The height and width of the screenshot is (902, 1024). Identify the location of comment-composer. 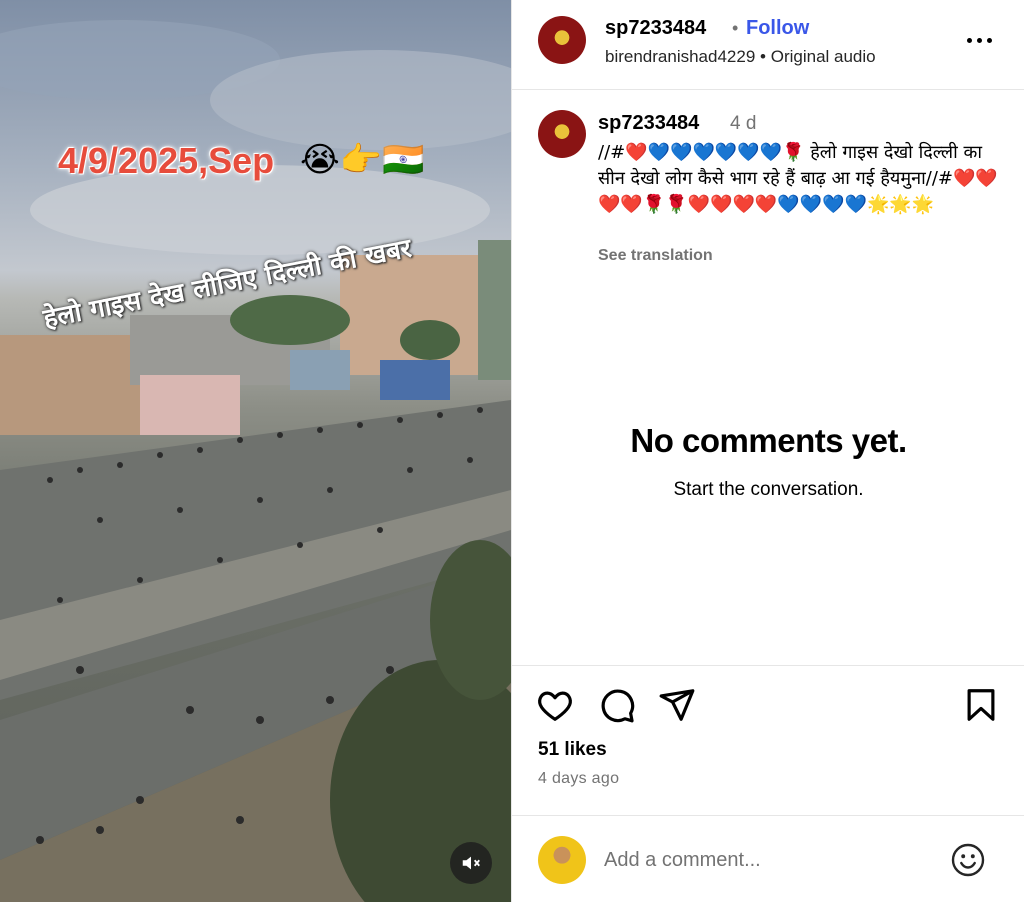
(768, 858).